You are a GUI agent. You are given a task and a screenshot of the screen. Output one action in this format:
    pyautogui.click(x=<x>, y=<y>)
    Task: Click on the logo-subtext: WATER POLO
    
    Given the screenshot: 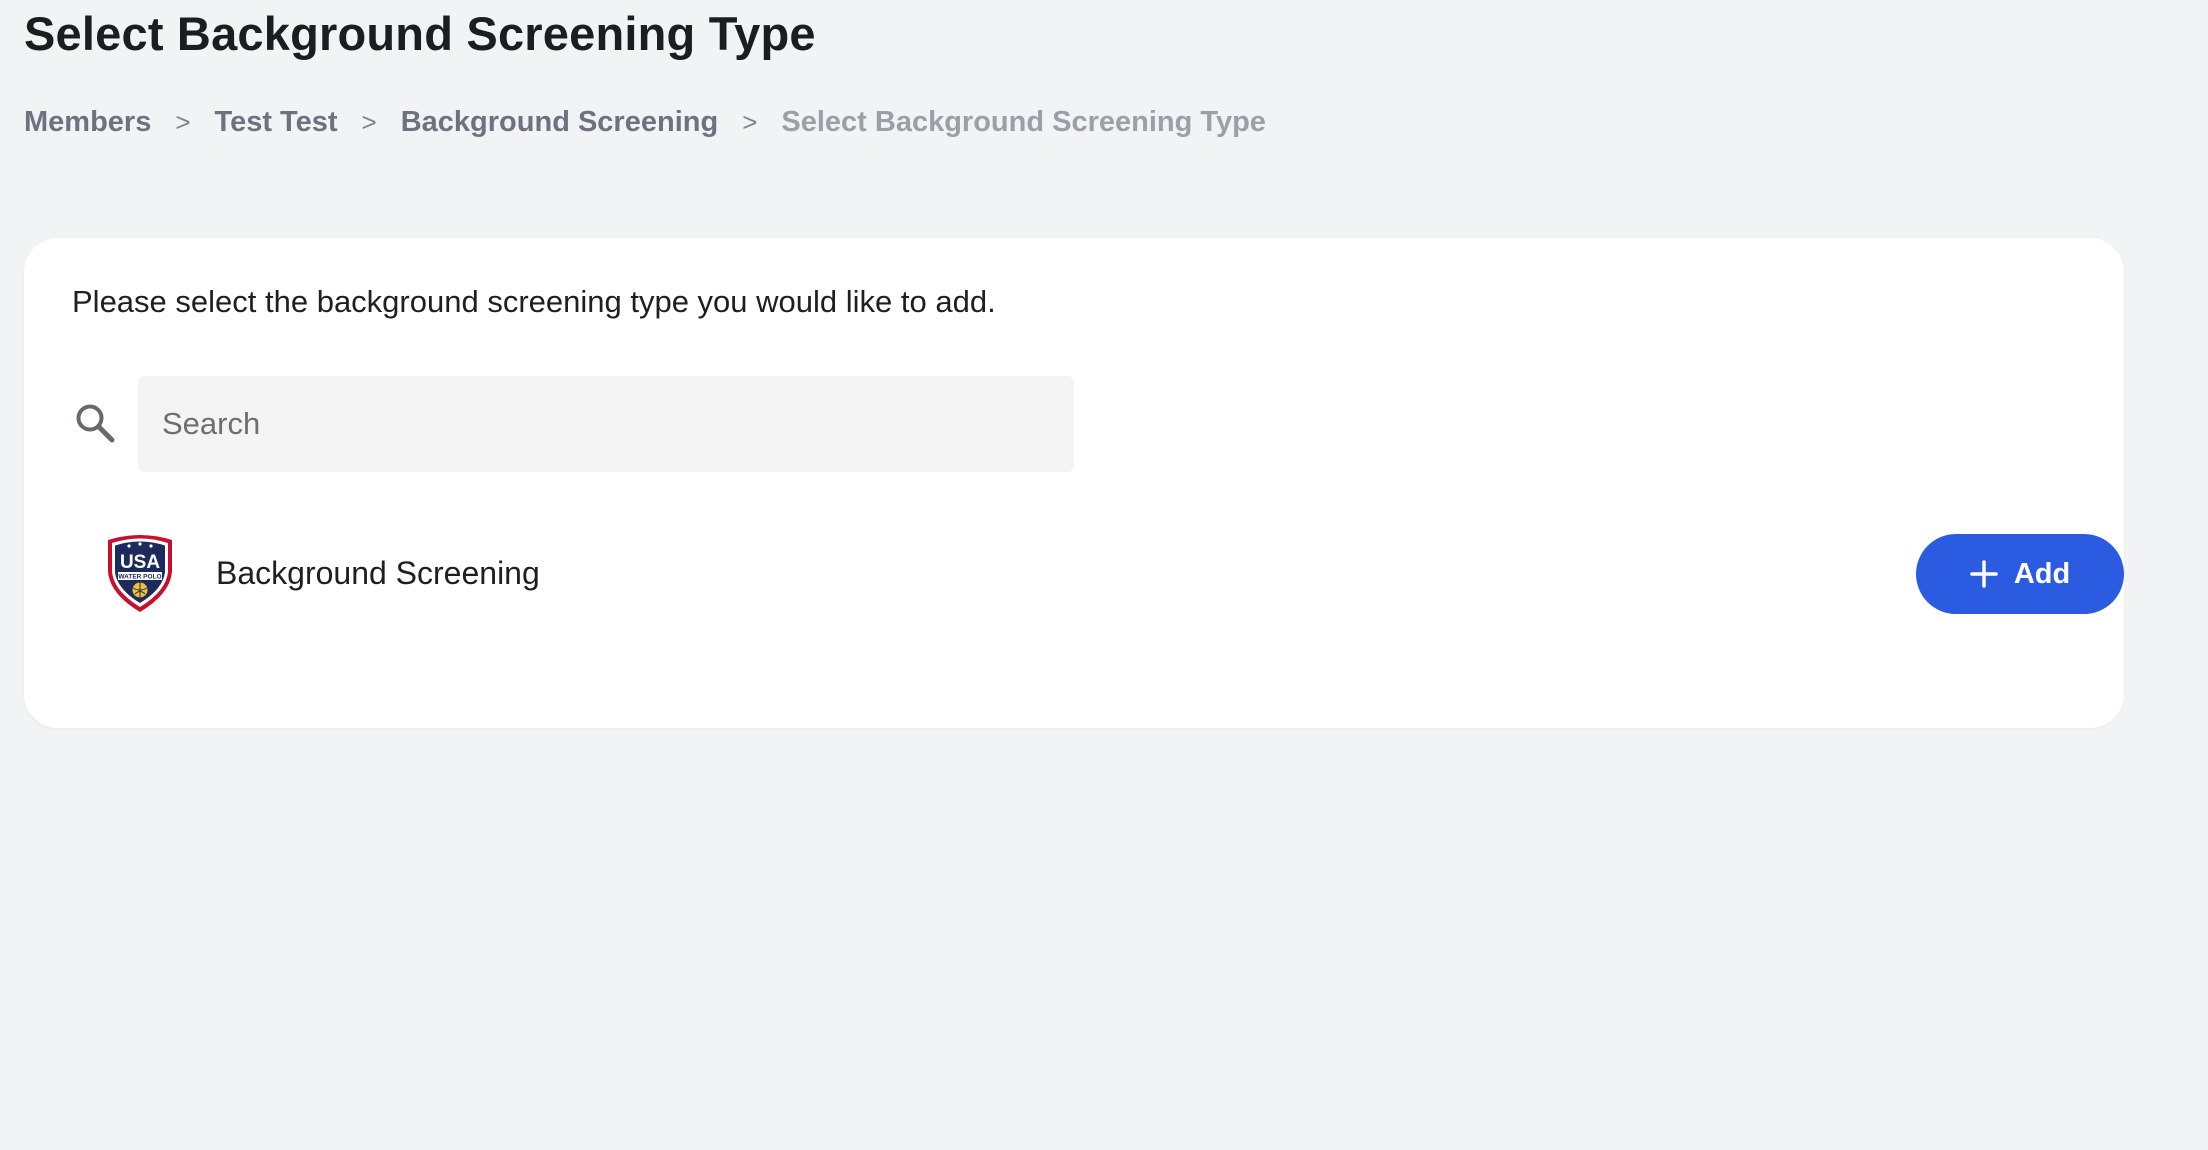 What is the action you would take?
    pyautogui.click(x=139, y=577)
    